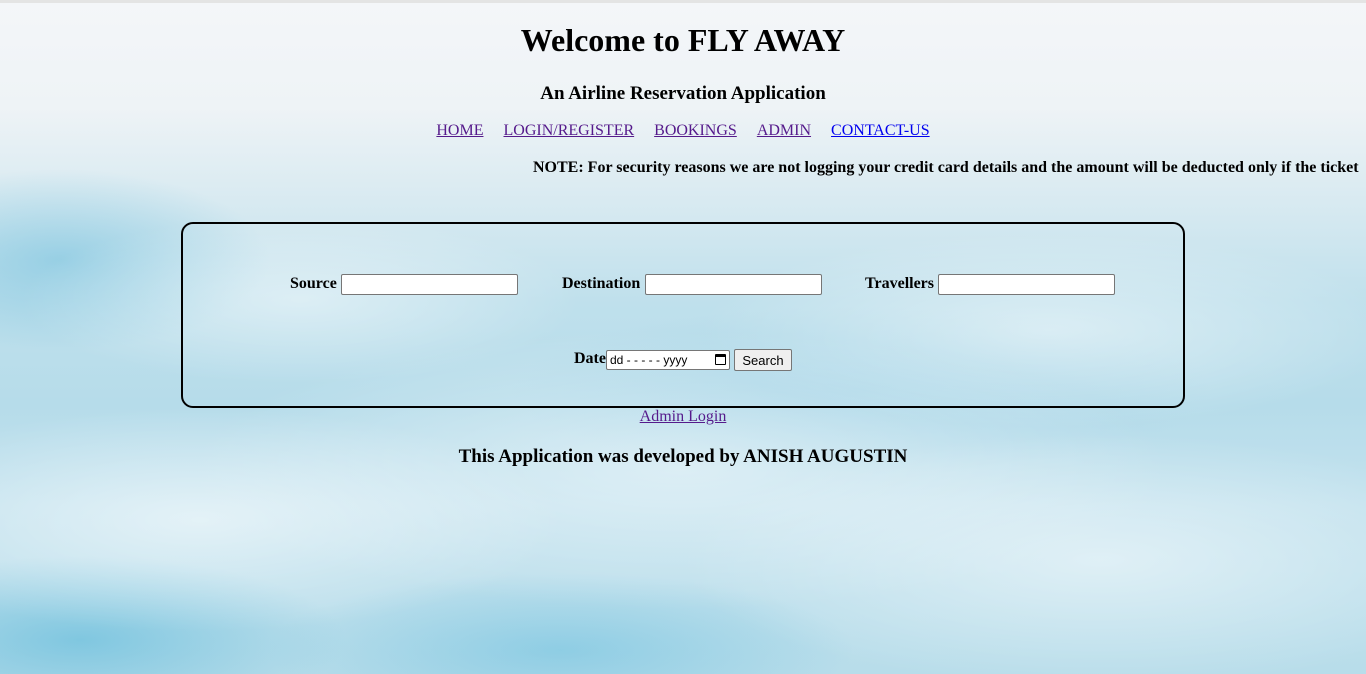 This screenshot has height=674, width=1366. I want to click on nav-link-home: HOME, so click(459, 130).